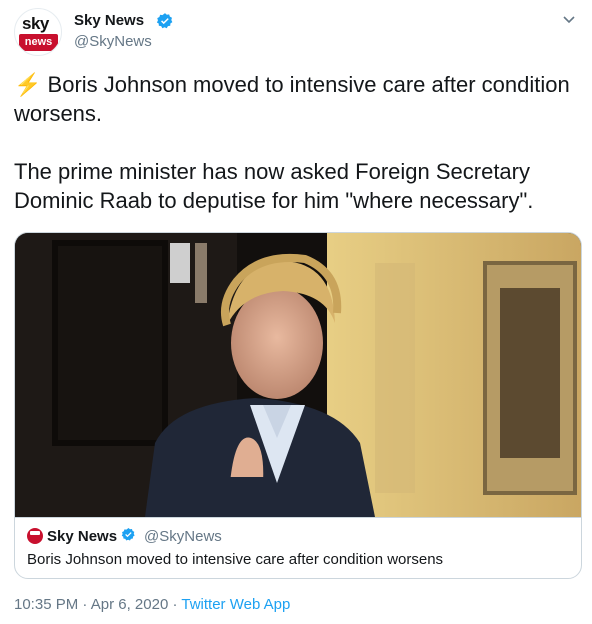 This screenshot has height=624, width=592. I want to click on sky-news-logo-icon, so click(35, 536).